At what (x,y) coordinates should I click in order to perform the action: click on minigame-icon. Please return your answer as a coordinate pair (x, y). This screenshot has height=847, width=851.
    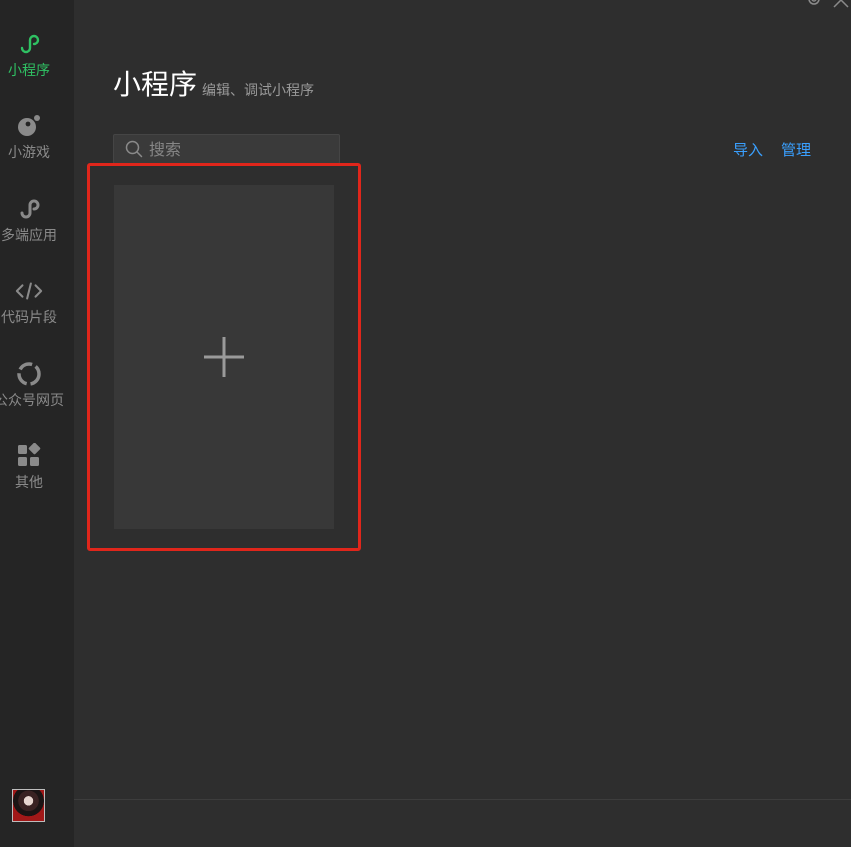
    Looking at the image, I should click on (29, 126).